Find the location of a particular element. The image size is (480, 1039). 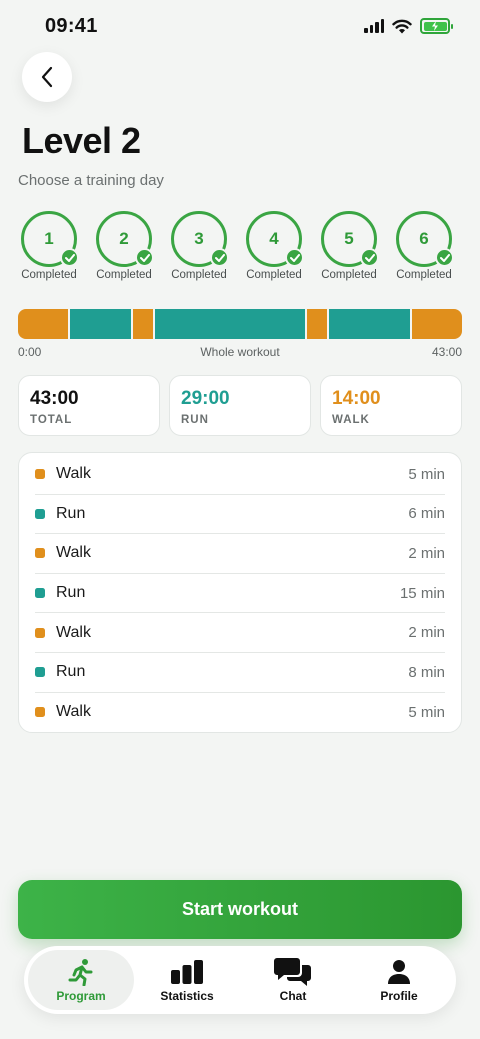

day-circle: 6 is located at coordinates (425, 239).